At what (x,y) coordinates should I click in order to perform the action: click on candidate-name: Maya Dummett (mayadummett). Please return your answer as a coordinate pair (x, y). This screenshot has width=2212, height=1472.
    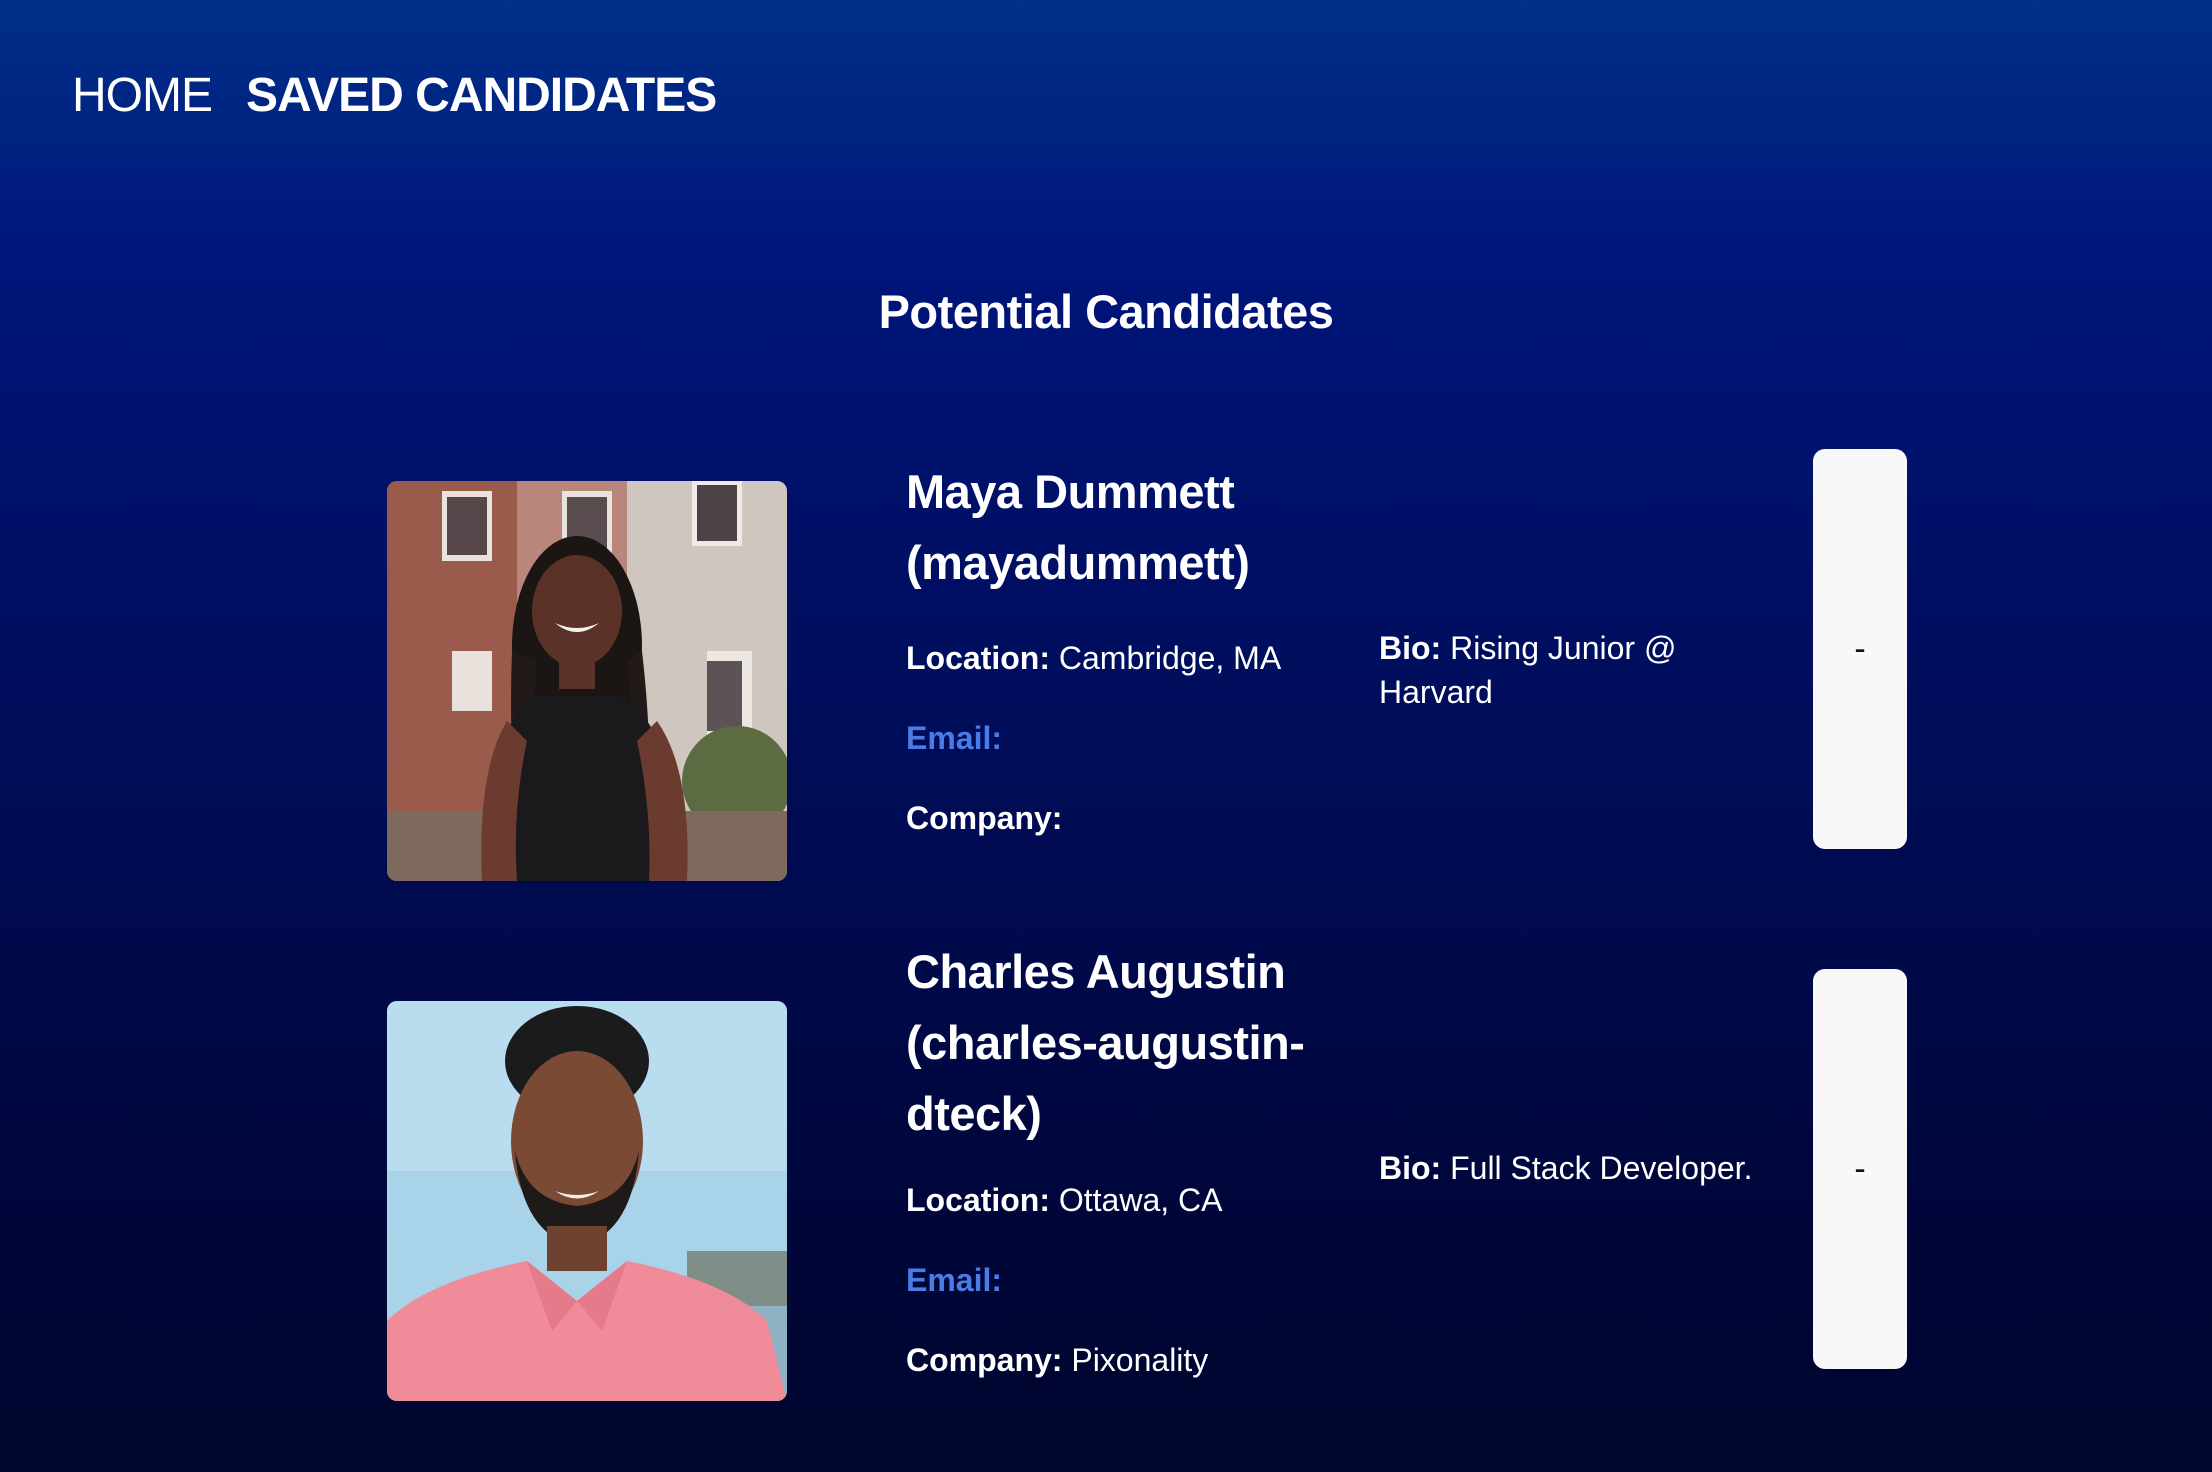
    Looking at the image, I should click on (1078, 527).